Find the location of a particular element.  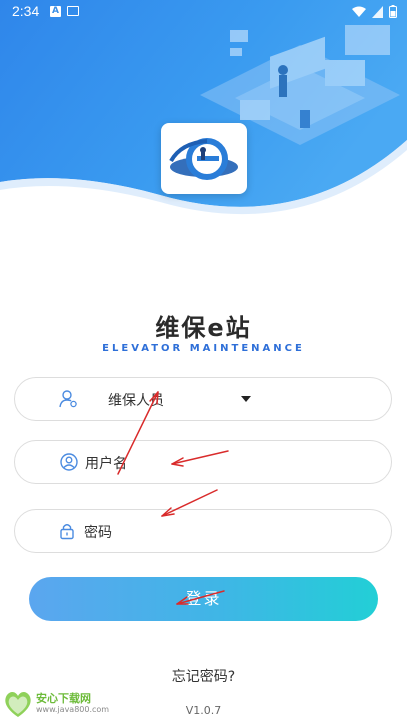

app-logo-icon is located at coordinates (203, 159).